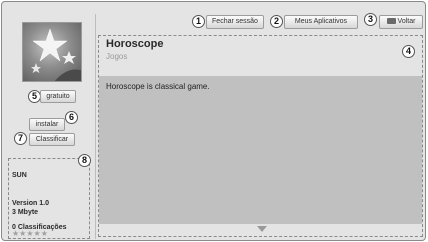  Describe the element at coordinates (262, 229) in the screenshot. I see `scroll-down-arrow-icon` at that location.